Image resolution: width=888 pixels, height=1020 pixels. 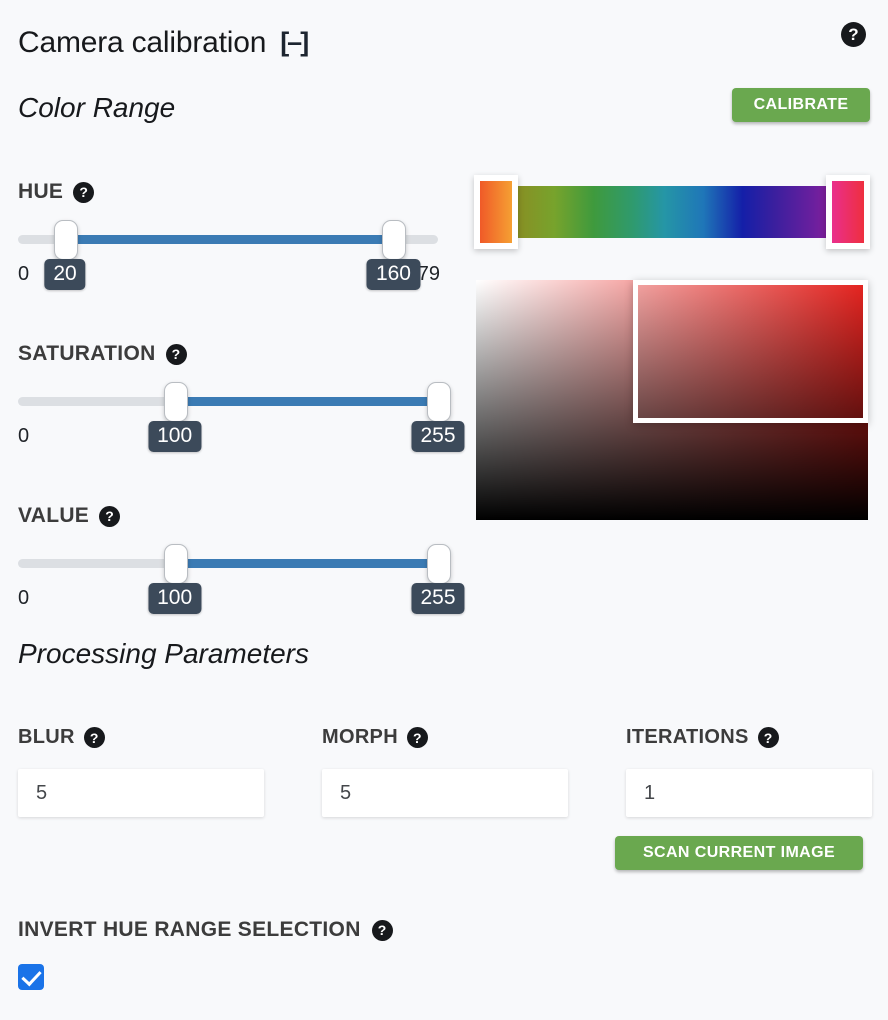 What do you see at coordinates (41, 191) in the screenshot?
I see `slider-label-hue-text: HUE` at bounding box center [41, 191].